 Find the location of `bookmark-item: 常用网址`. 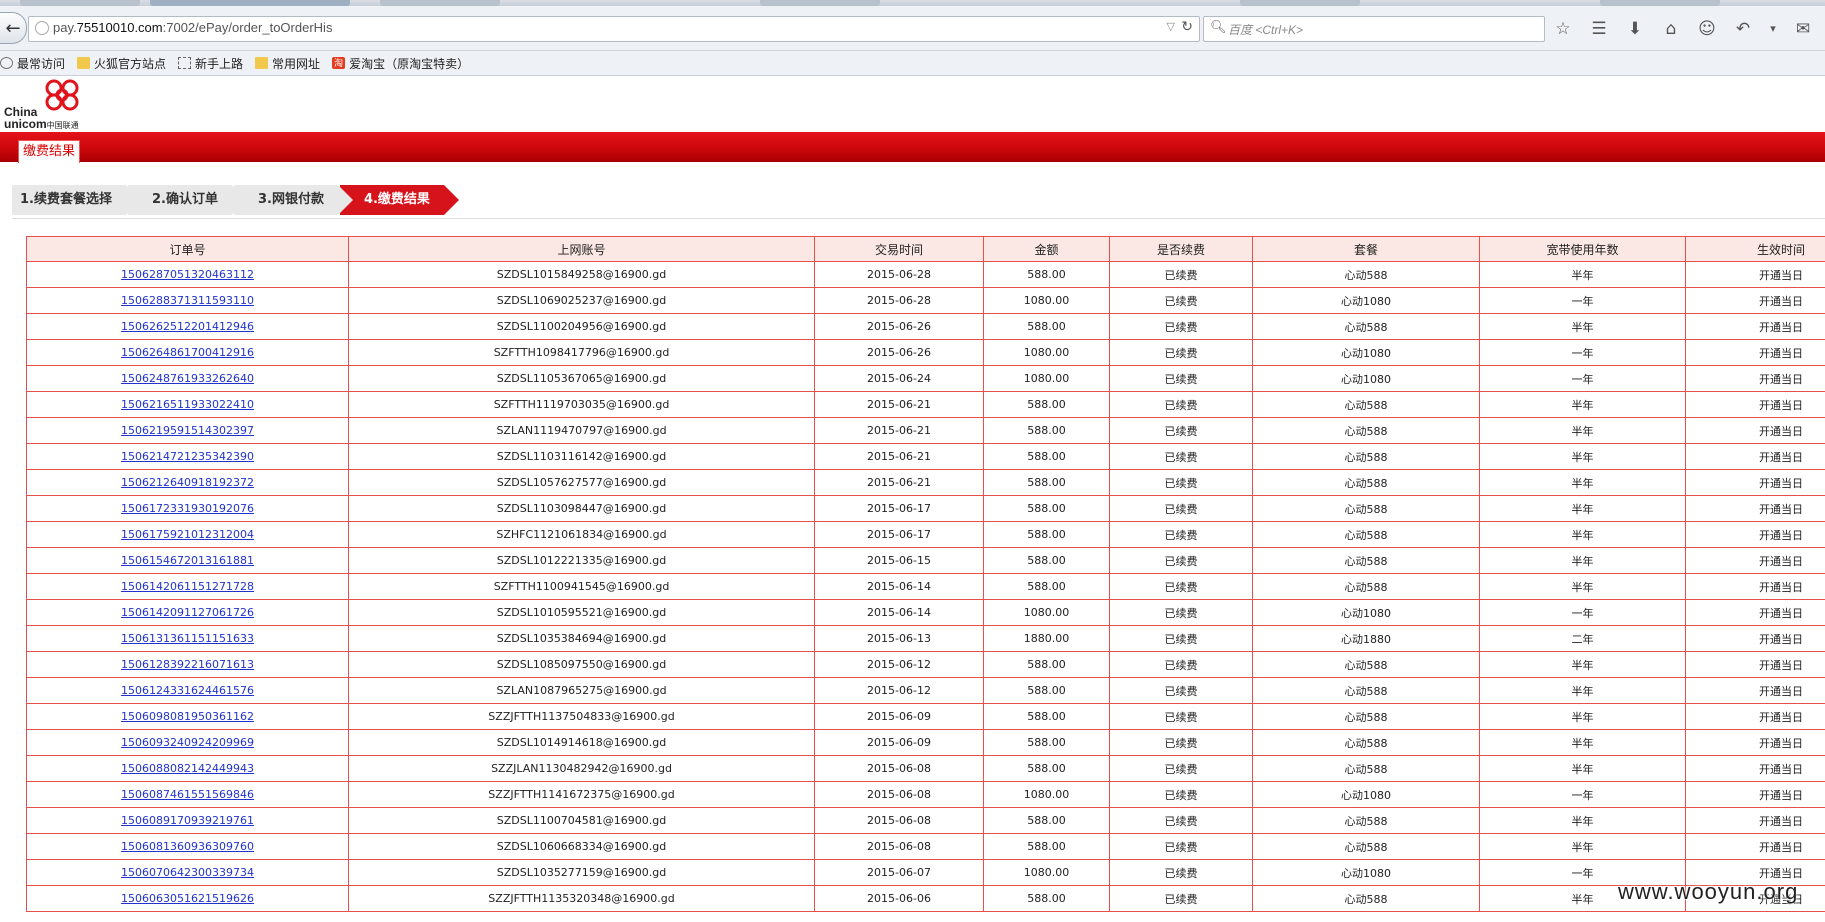

bookmark-item: 常用网址 is located at coordinates (287, 63).